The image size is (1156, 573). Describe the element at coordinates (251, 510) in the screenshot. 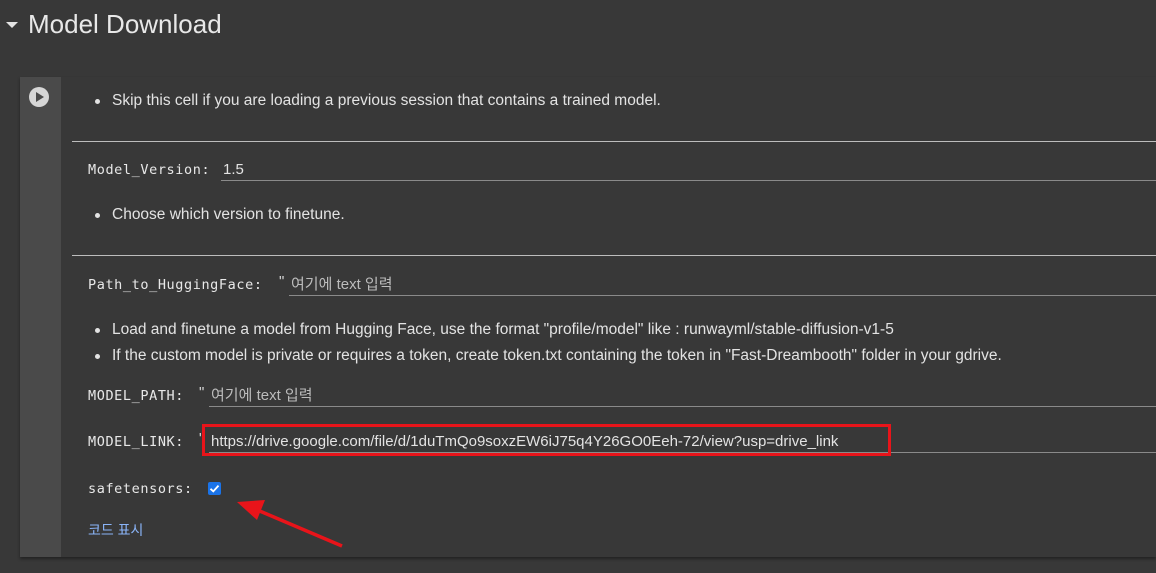

I see `arrow-head` at that location.